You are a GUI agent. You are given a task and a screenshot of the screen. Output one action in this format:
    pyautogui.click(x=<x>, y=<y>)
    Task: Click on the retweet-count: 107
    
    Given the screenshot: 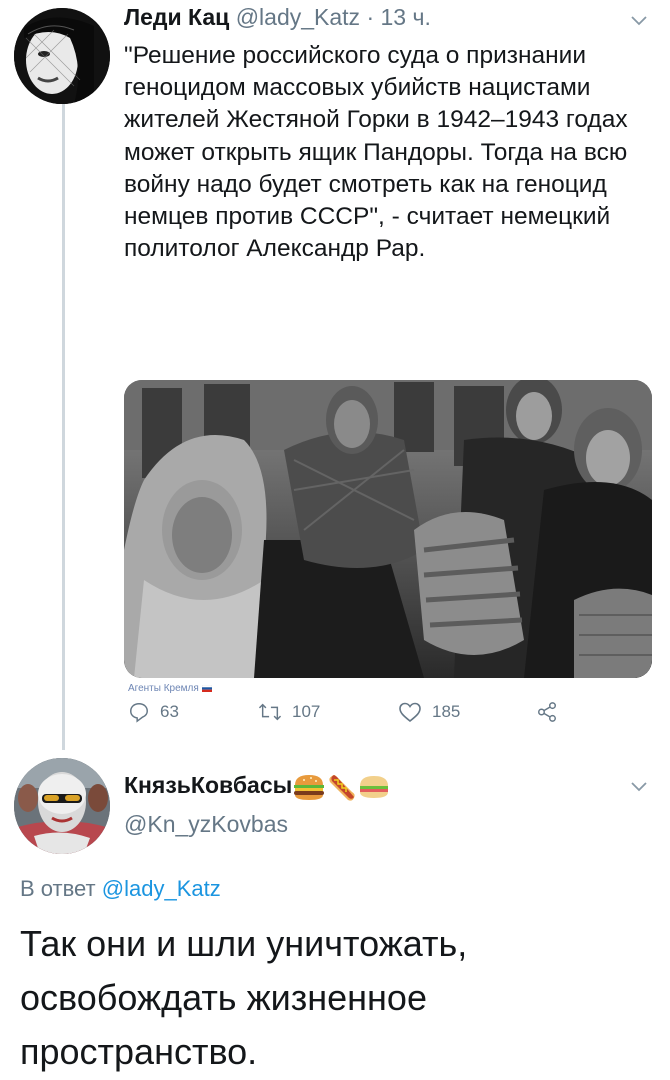 What is the action you would take?
    pyautogui.click(x=306, y=711)
    